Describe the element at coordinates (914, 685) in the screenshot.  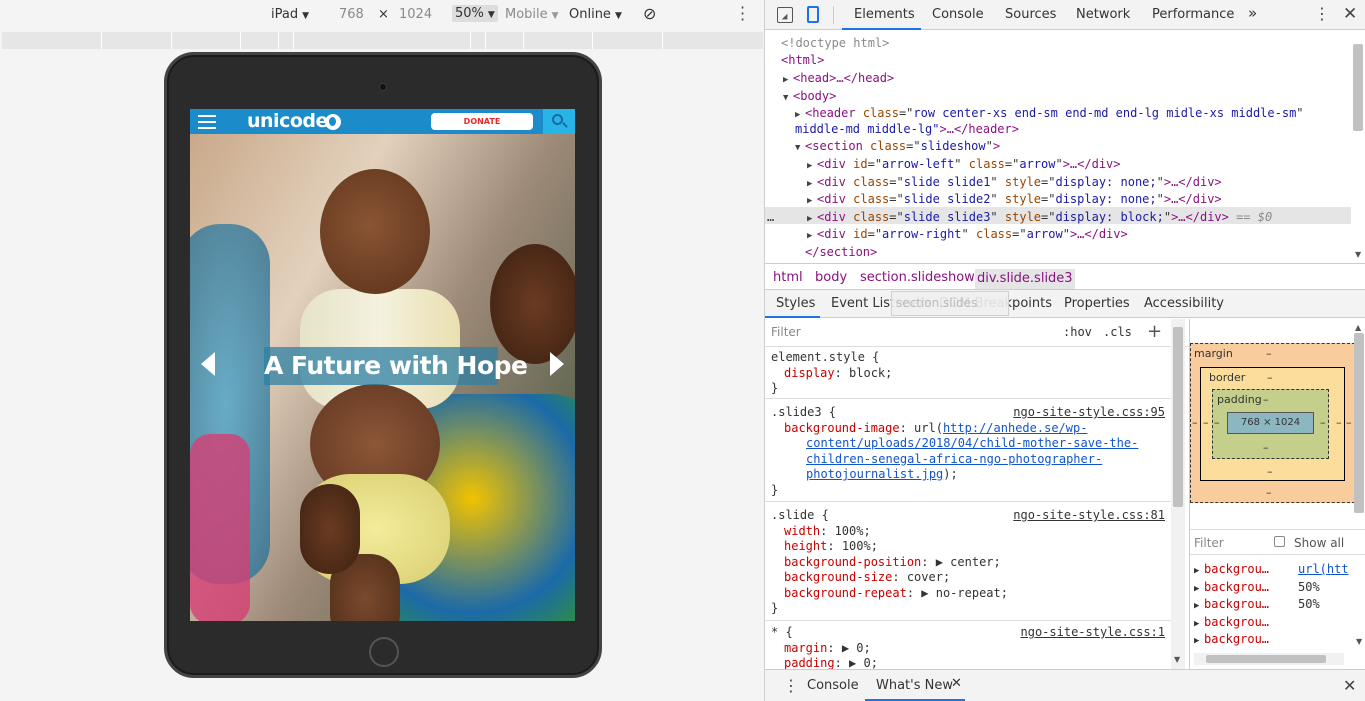
I see `drawer-tab-whats-new: What's New` at that location.